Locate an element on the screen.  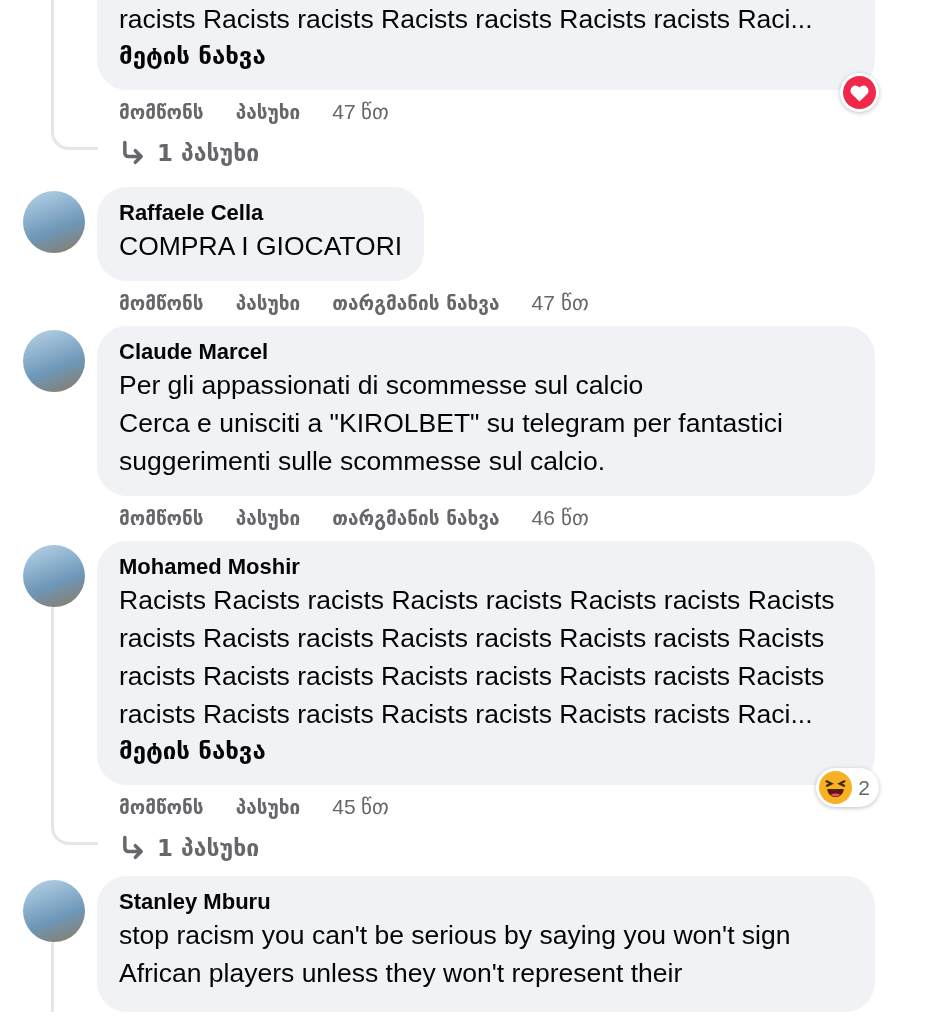
author-name: Raffaele Cella is located at coordinates (261, 213).